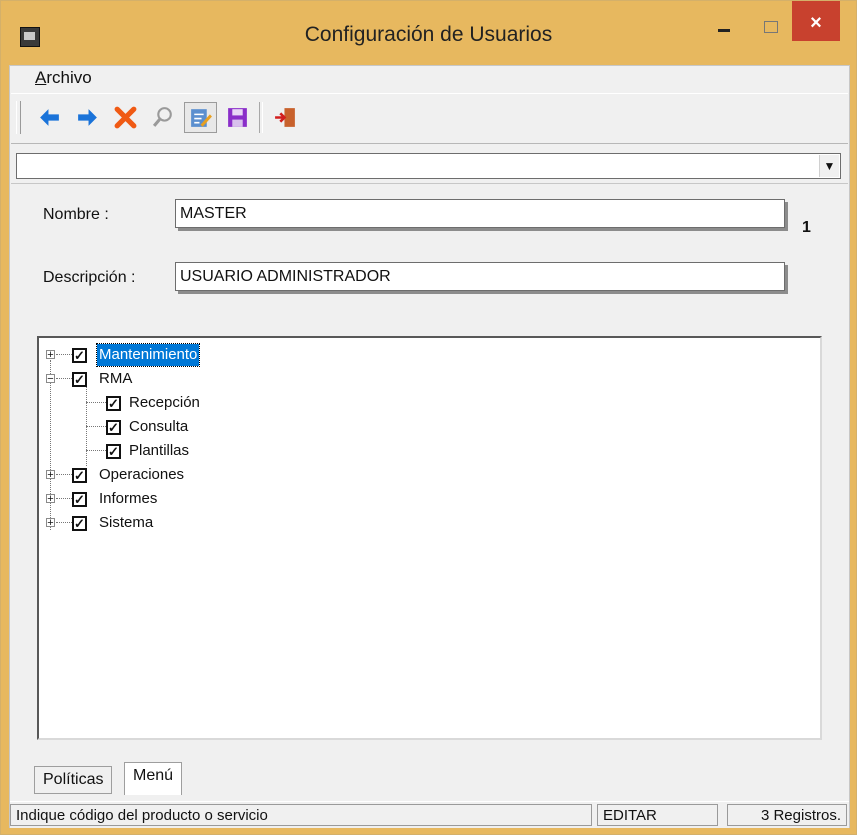 The width and height of the screenshot is (857, 835). I want to click on minimize-icon, so click(724, 30).